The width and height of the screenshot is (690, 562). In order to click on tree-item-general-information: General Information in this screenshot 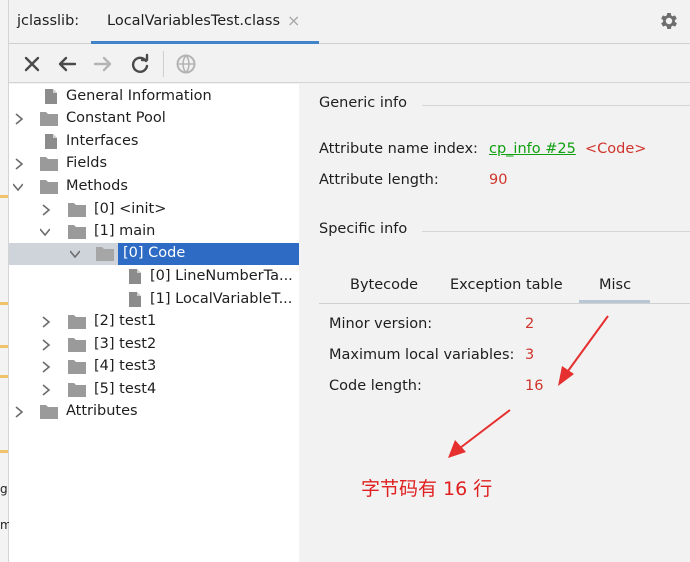, I will do `click(154, 97)`.